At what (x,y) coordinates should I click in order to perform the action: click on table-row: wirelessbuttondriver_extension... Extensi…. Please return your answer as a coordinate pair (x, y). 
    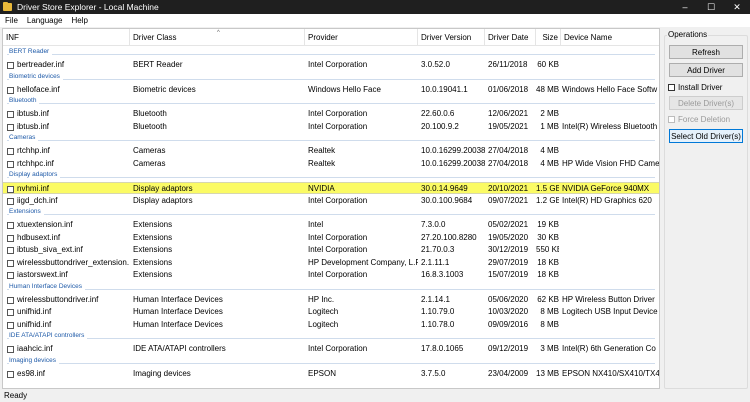
    Looking at the image, I should click on (331, 263).